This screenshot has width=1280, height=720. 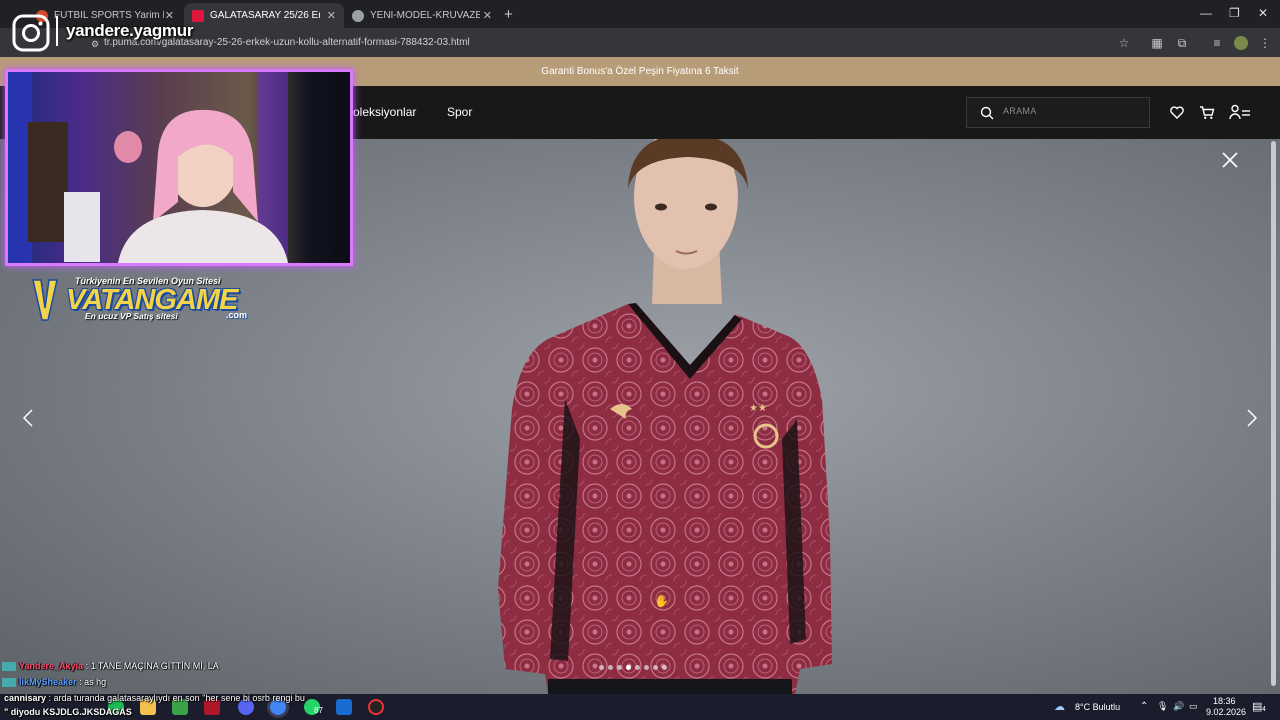 What do you see at coordinates (148, 167) in the screenshot?
I see `streamer-webcam-image` at bounding box center [148, 167].